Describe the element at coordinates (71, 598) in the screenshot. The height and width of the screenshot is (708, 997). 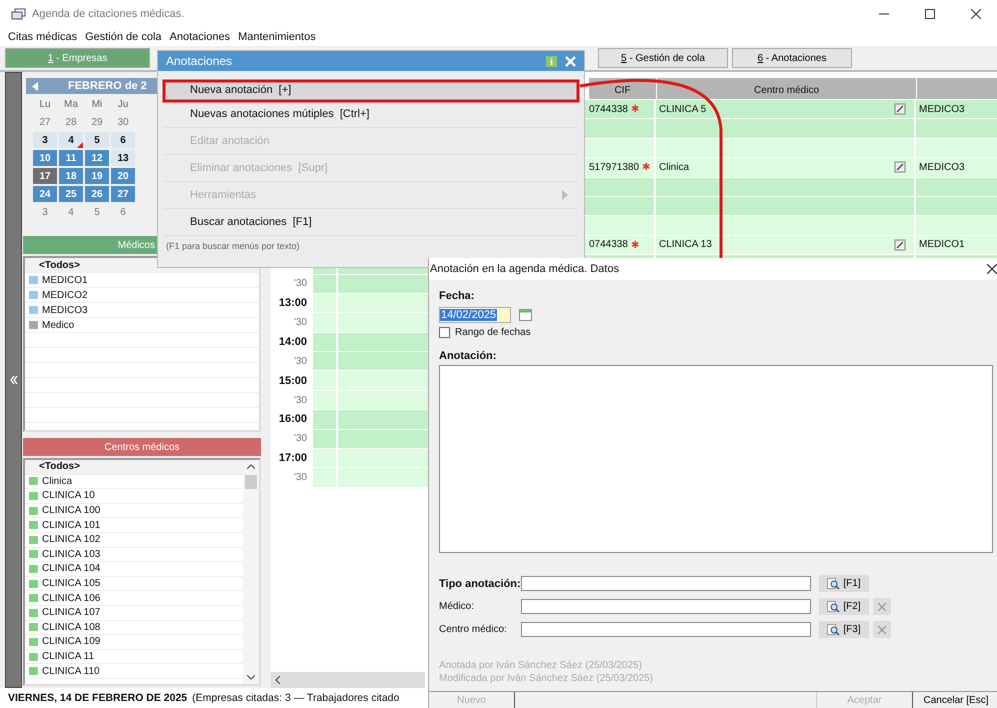
I see `list-item: CLINICA 106` at that location.